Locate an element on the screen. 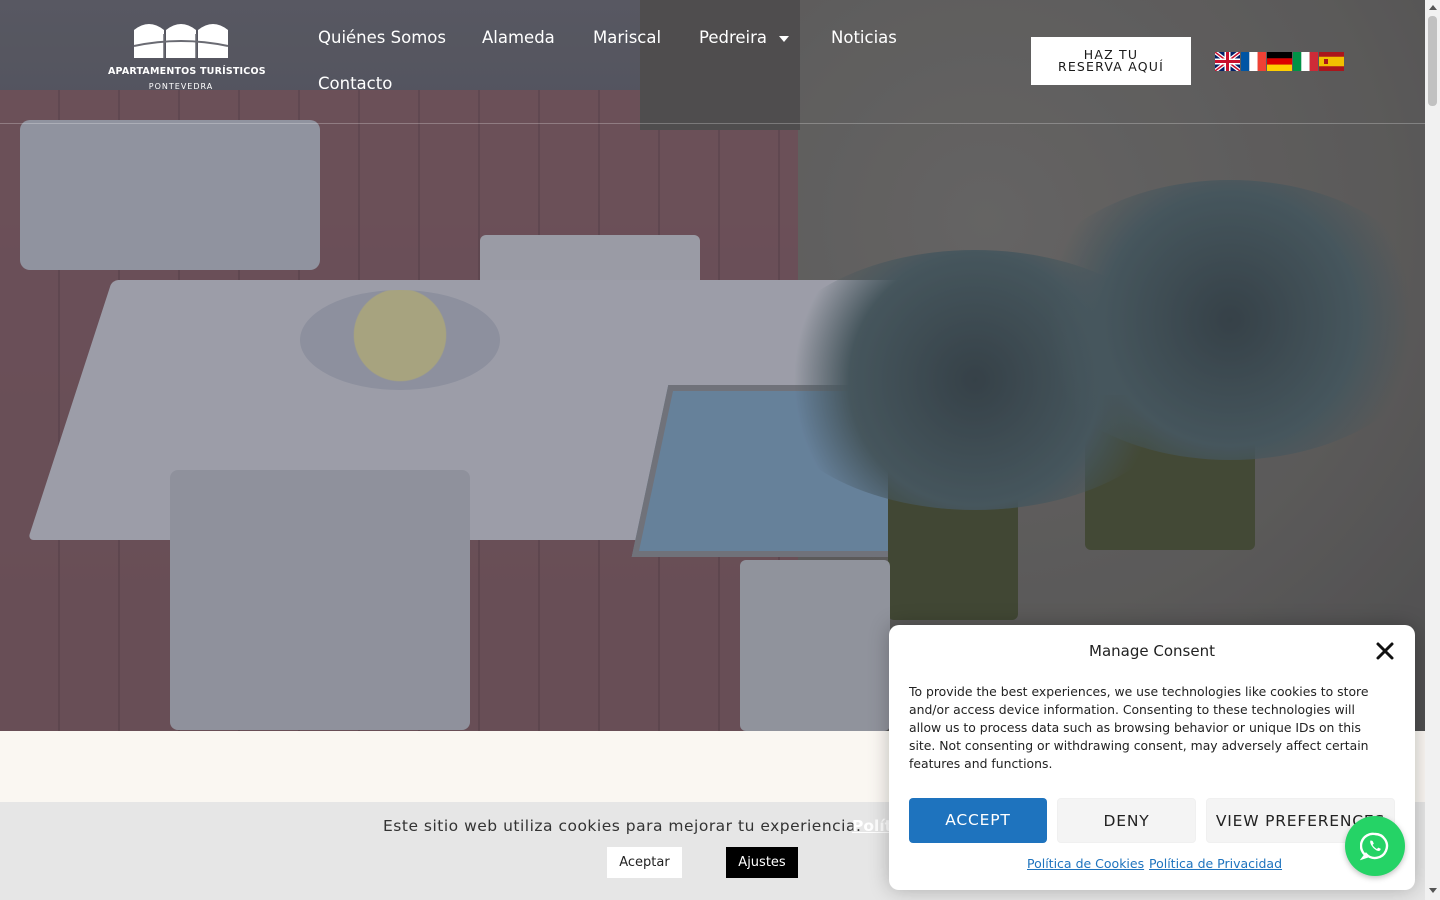  scroll-up-icon is located at coordinates (1433, 7).